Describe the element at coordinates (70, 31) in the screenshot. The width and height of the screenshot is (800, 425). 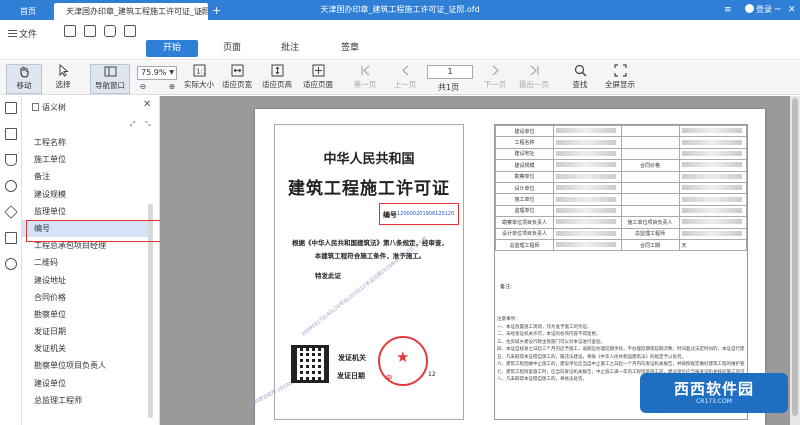
I see `open-icon` at that location.